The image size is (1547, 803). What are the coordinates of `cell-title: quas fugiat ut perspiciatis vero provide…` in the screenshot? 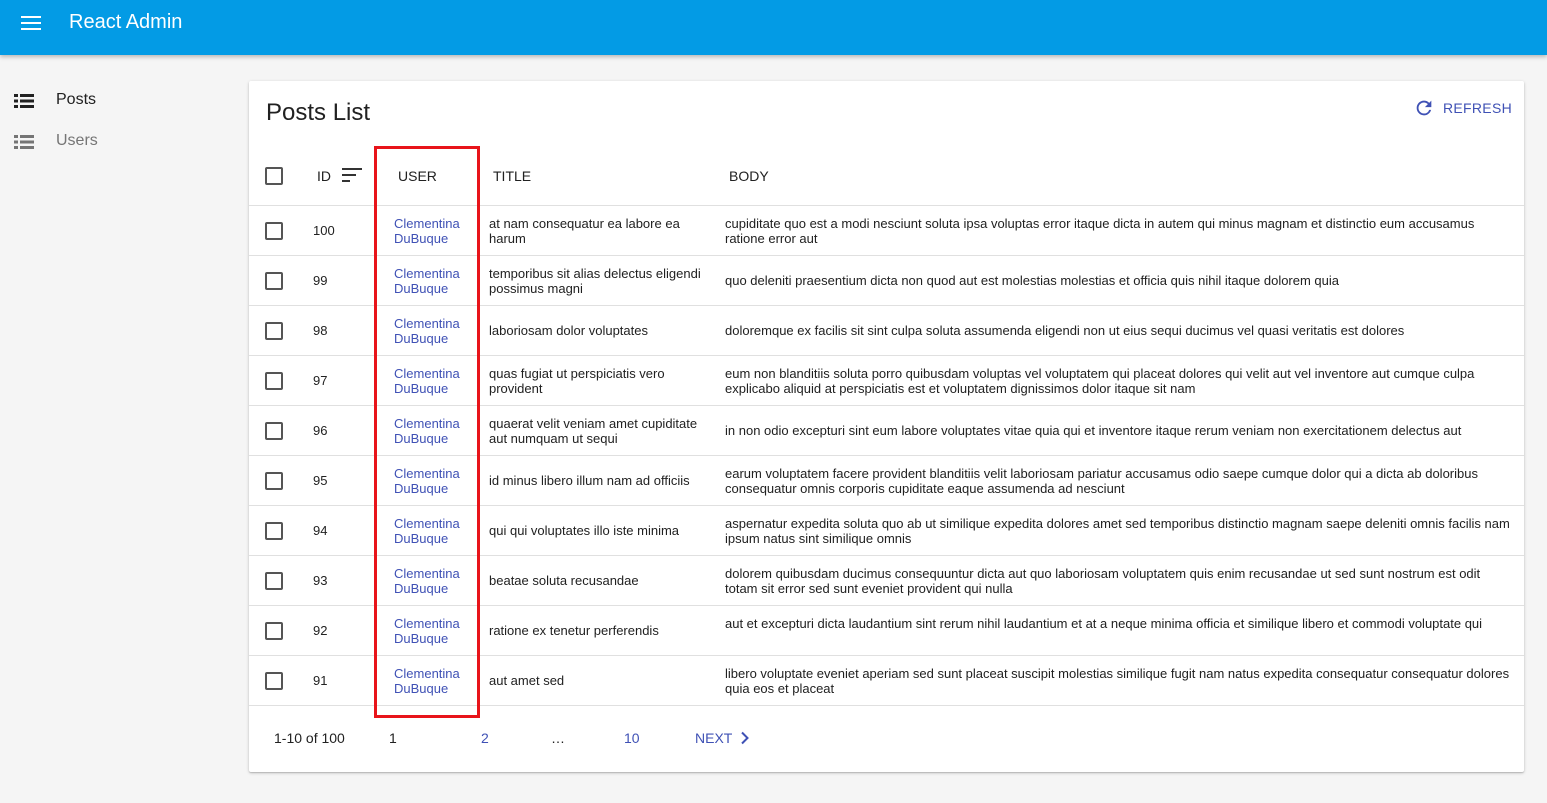 It's located at (577, 381).